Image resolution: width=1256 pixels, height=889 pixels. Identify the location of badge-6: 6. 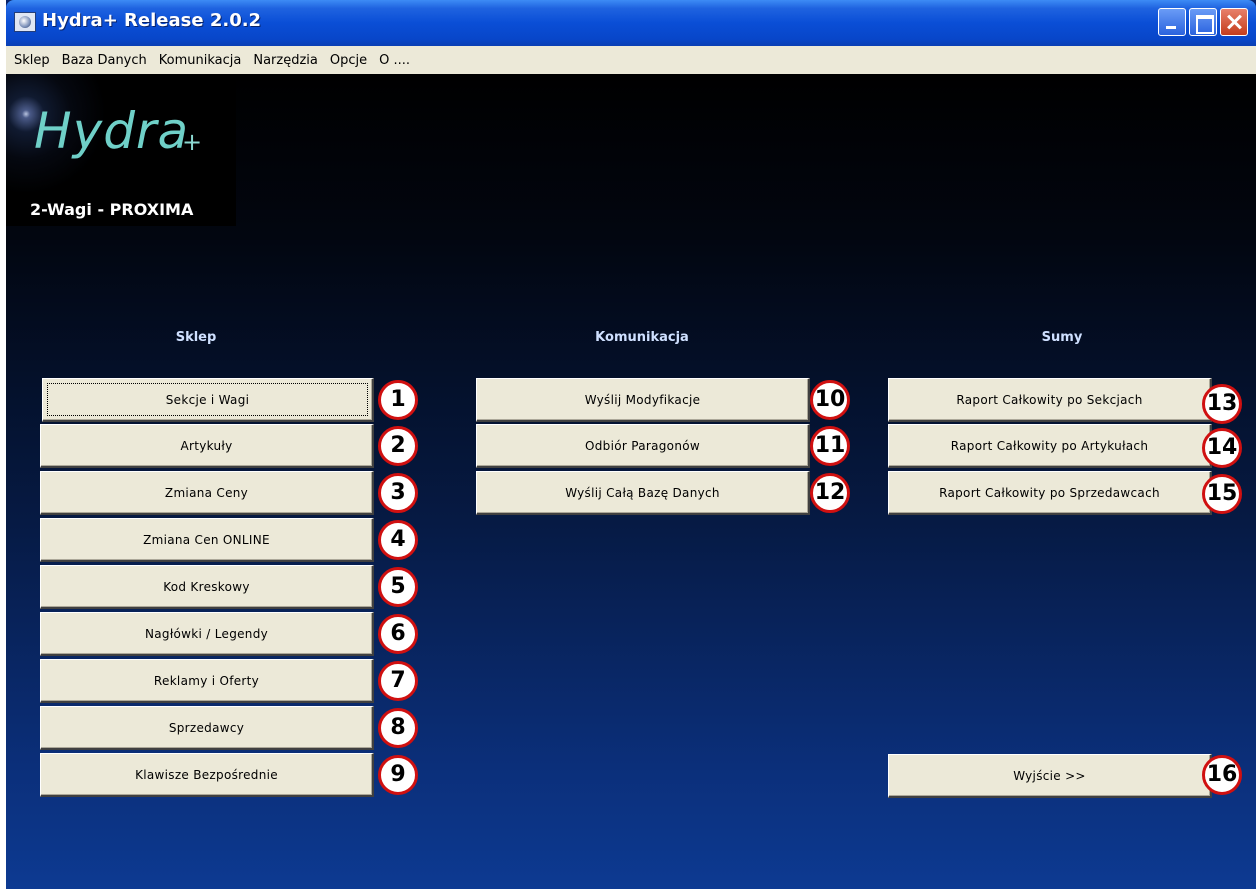
(398, 634).